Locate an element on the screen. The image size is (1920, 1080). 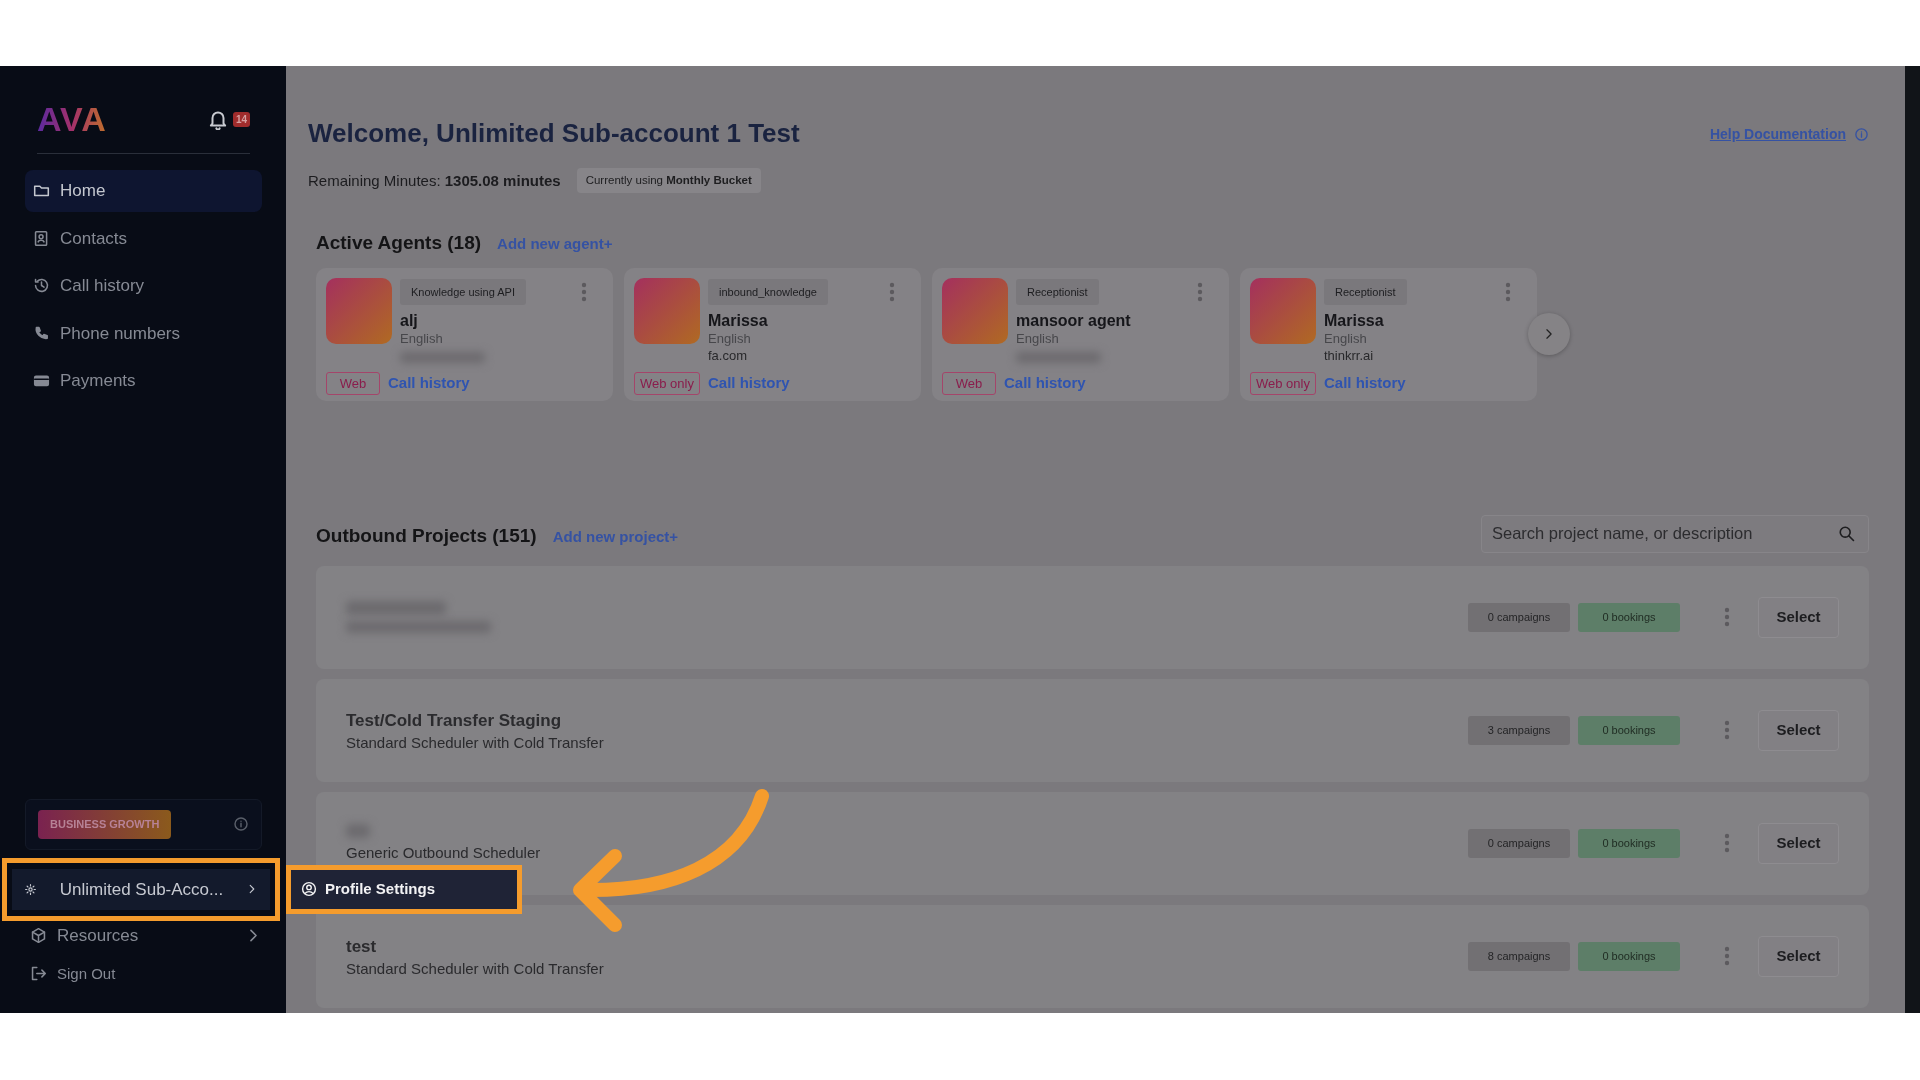
project-name: Test/Cold Transfer Staging is located at coordinates (454, 721).